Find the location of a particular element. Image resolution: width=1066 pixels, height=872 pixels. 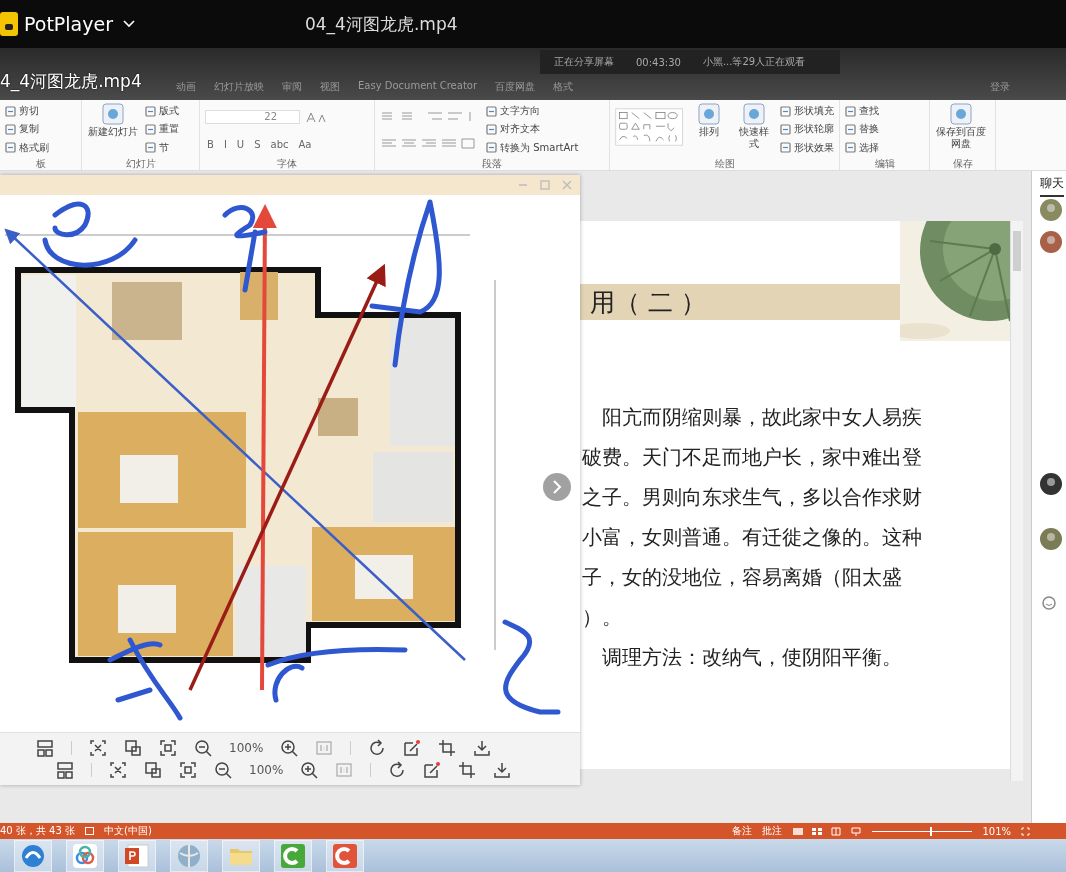

ribbon-button: 重置 is located at coordinates (162, 129).